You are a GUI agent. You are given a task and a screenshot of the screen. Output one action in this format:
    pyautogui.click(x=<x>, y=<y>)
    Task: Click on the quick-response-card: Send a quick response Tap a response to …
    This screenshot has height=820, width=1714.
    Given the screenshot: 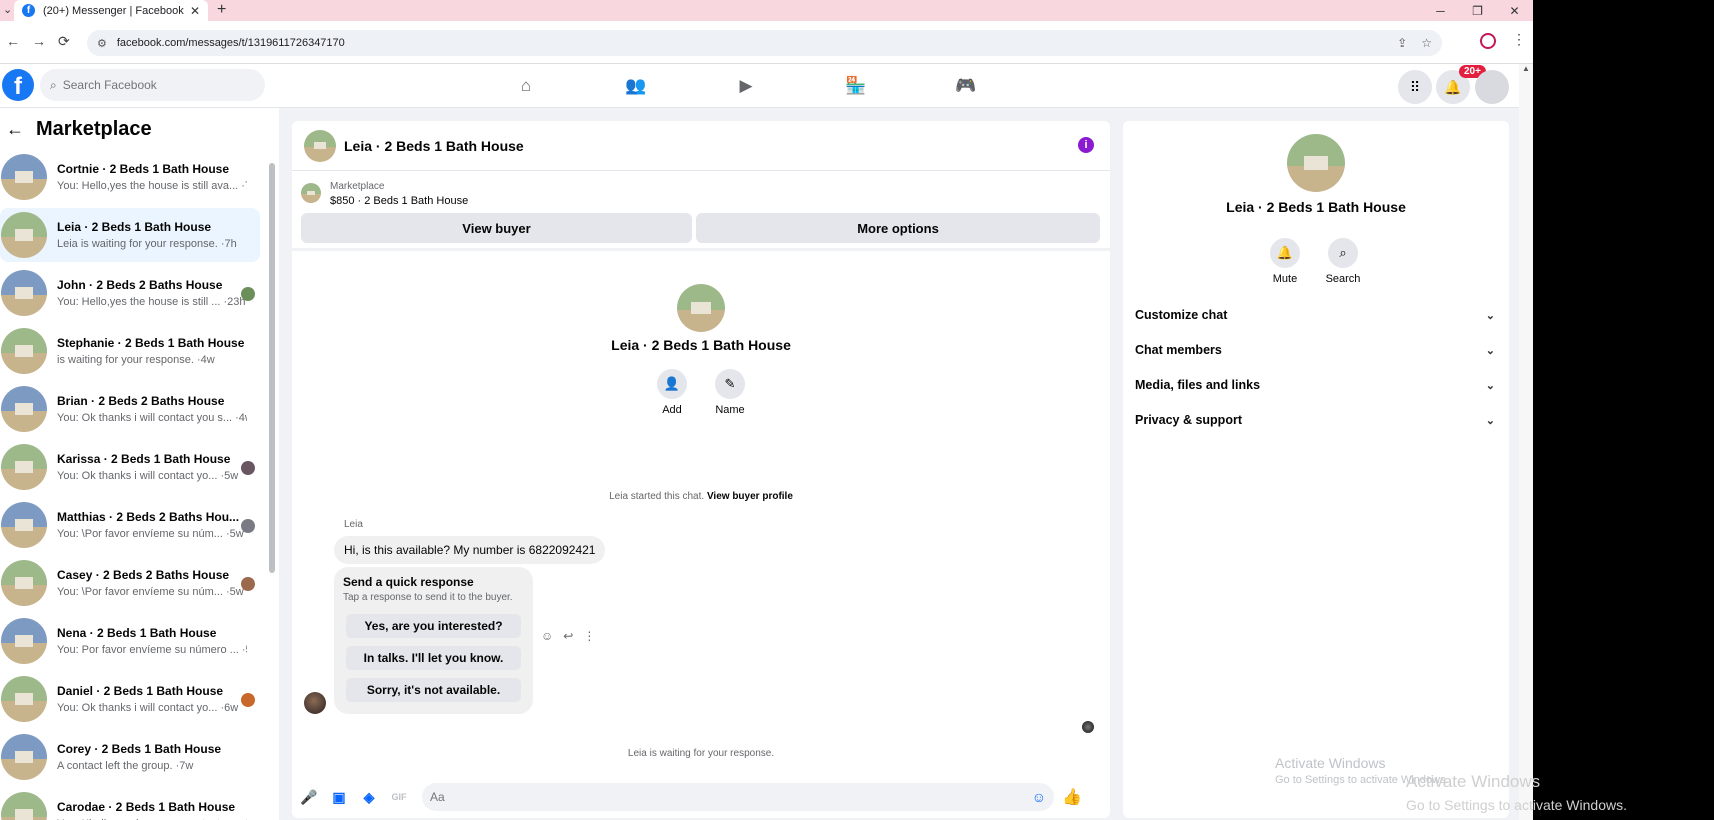 What is the action you would take?
    pyautogui.click(x=433, y=640)
    